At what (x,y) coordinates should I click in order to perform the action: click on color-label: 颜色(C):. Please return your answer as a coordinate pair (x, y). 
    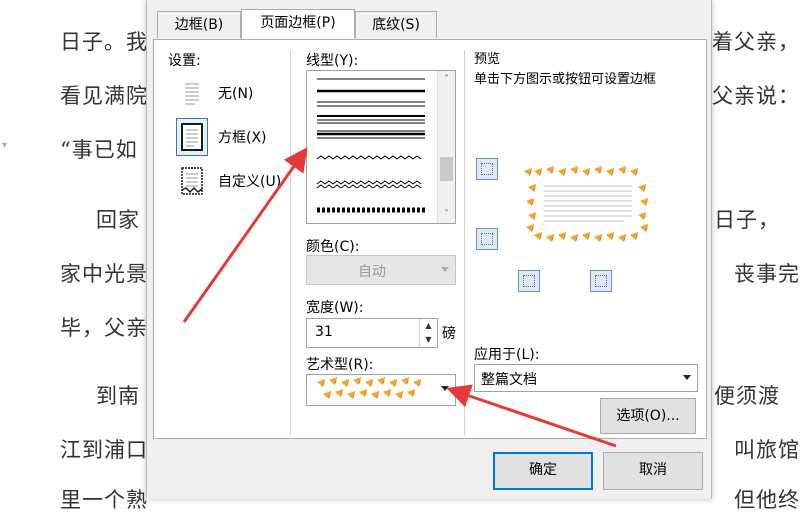
    Looking at the image, I should click on (333, 247).